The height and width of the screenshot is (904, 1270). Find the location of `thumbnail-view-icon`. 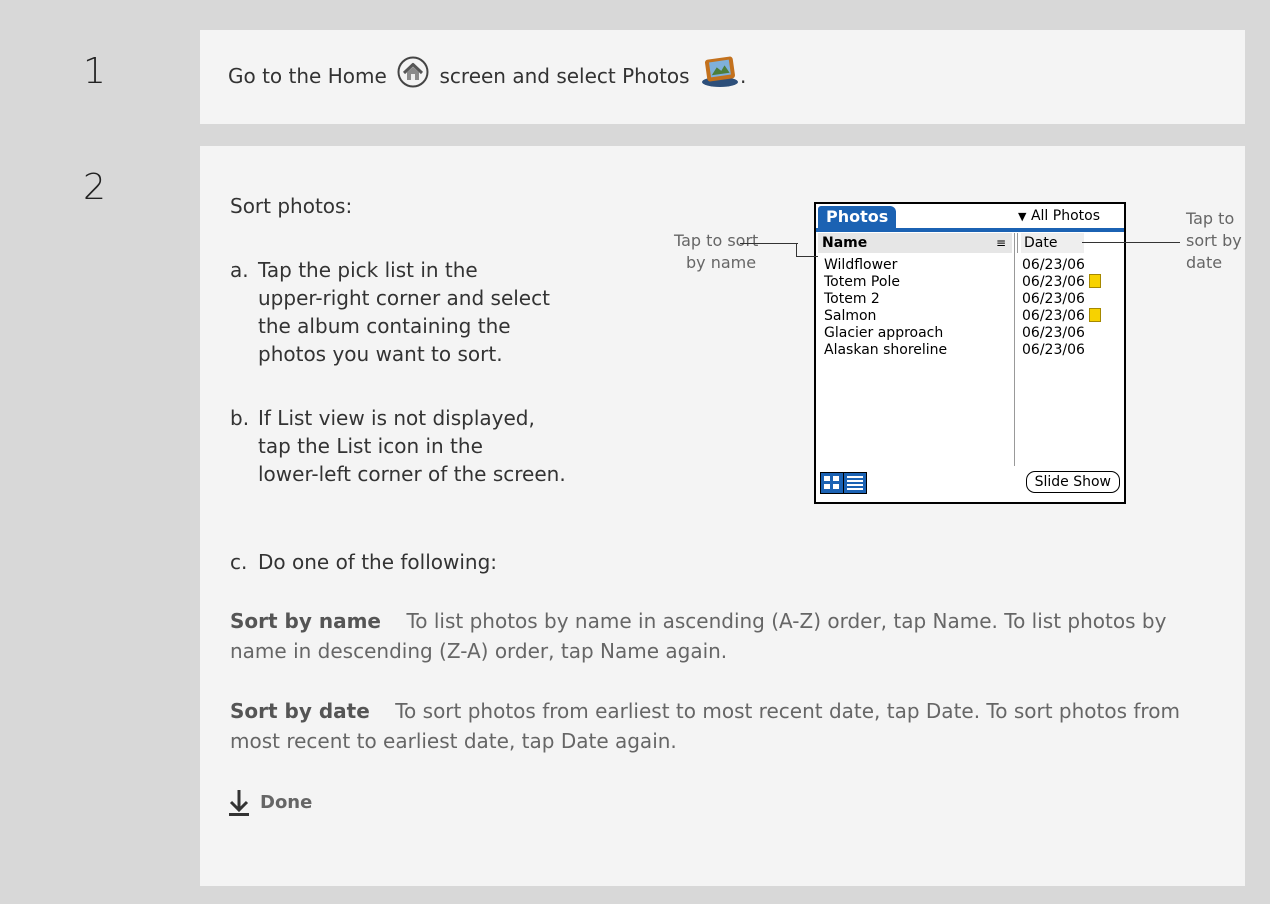

thumbnail-view-icon is located at coordinates (831, 482).